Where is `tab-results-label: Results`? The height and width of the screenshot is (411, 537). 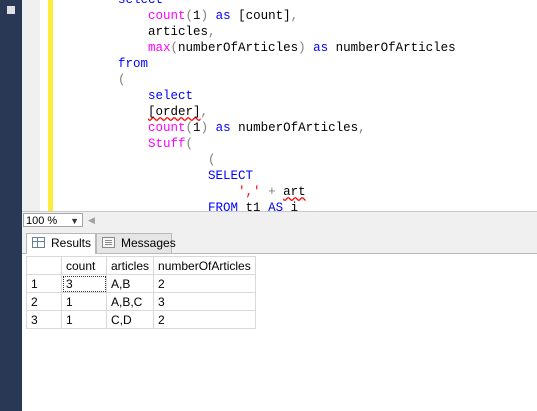
tab-results-label: Results is located at coordinates (71, 243).